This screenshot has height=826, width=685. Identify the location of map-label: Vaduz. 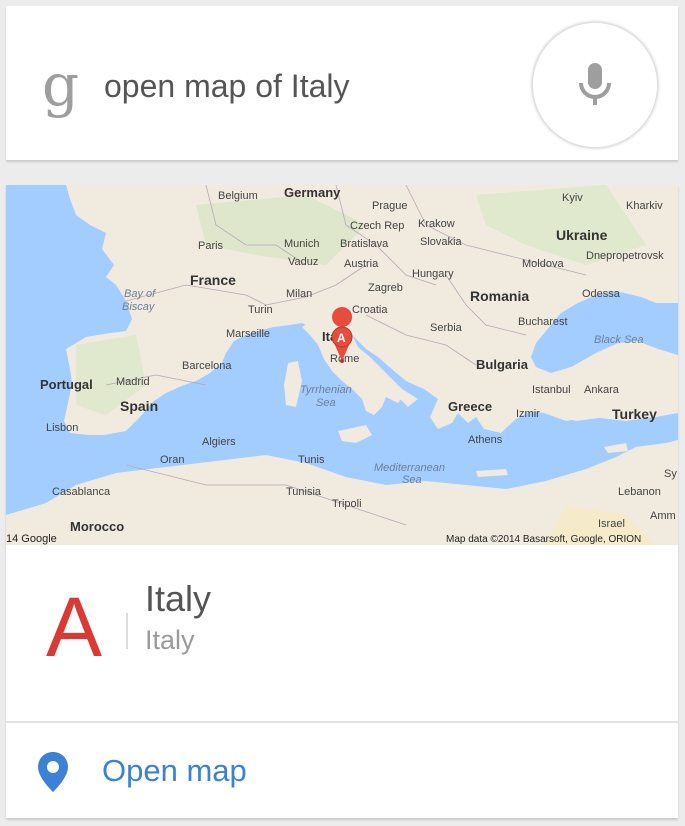
(303, 262).